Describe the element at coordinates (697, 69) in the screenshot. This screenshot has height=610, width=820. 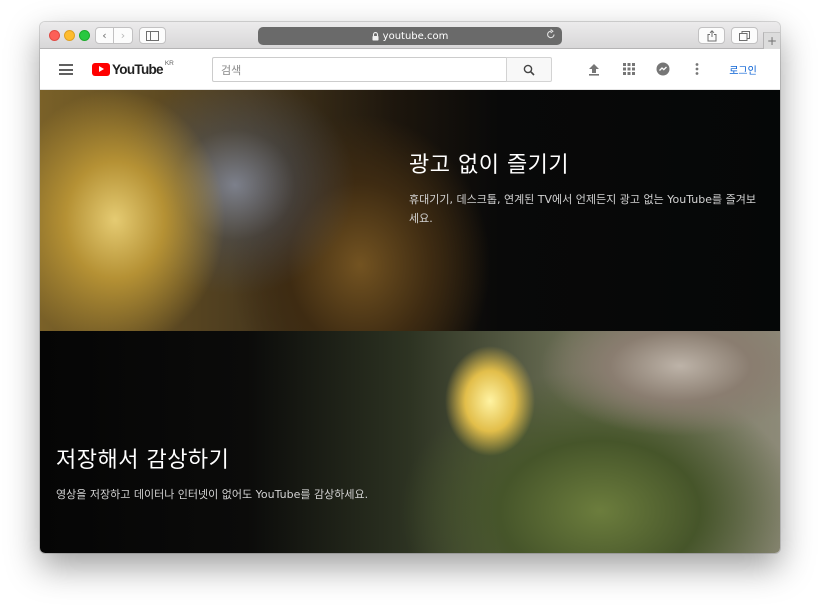
I see `more-vert-icon` at that location.